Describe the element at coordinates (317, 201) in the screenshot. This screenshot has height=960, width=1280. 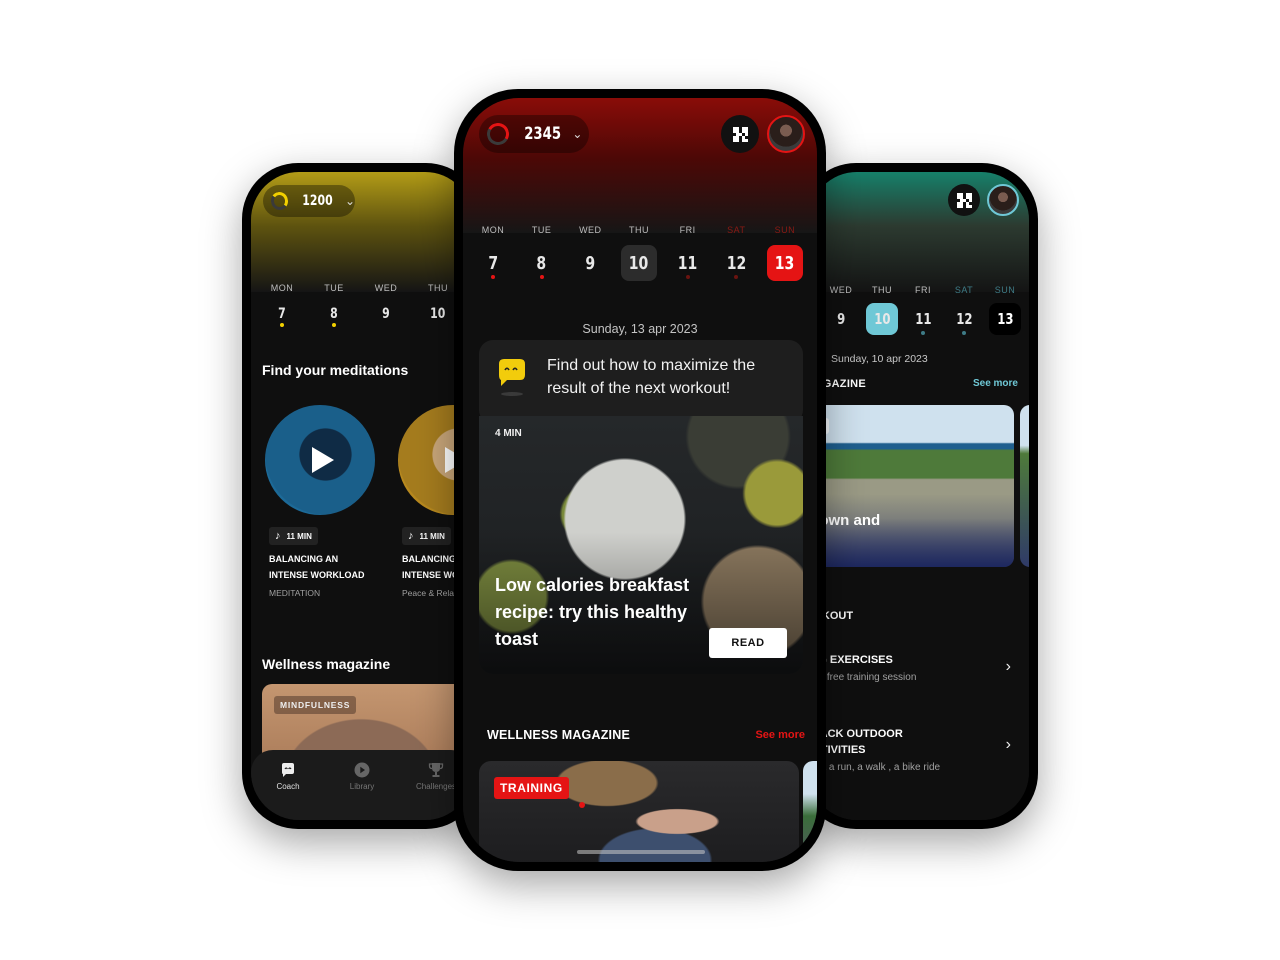
I see `left-points-value: 1200` at that location.